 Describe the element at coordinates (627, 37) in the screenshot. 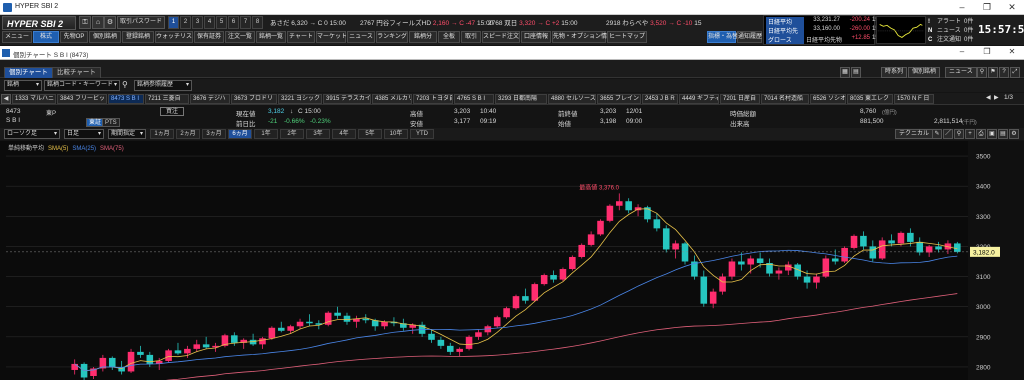

I see `nav-item-19: ヒートマップ` at that location.